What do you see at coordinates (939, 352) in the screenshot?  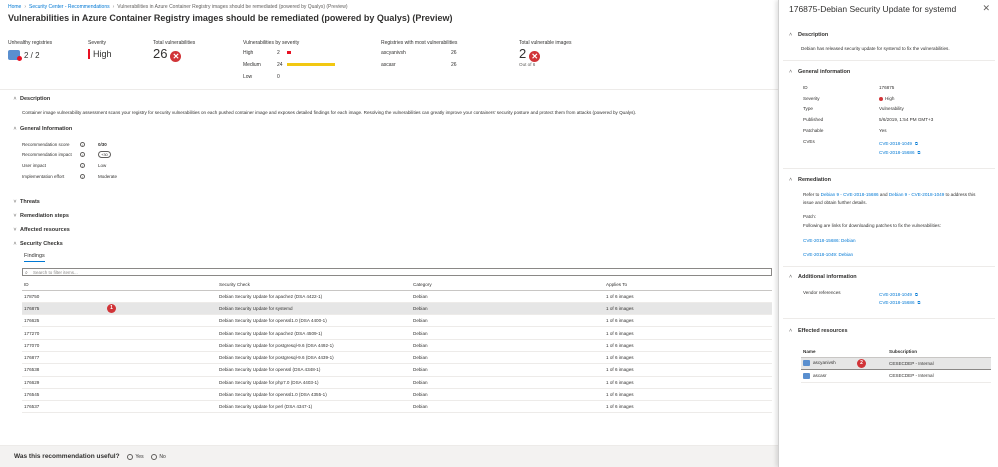 I see `column-header-subscription: Subscription` at bounding box center [939, 352].